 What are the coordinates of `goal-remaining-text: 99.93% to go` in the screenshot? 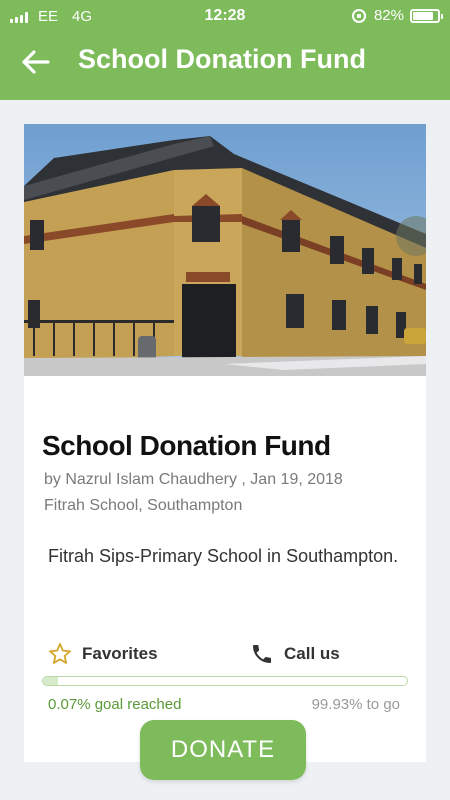 It's located at (355, 704).